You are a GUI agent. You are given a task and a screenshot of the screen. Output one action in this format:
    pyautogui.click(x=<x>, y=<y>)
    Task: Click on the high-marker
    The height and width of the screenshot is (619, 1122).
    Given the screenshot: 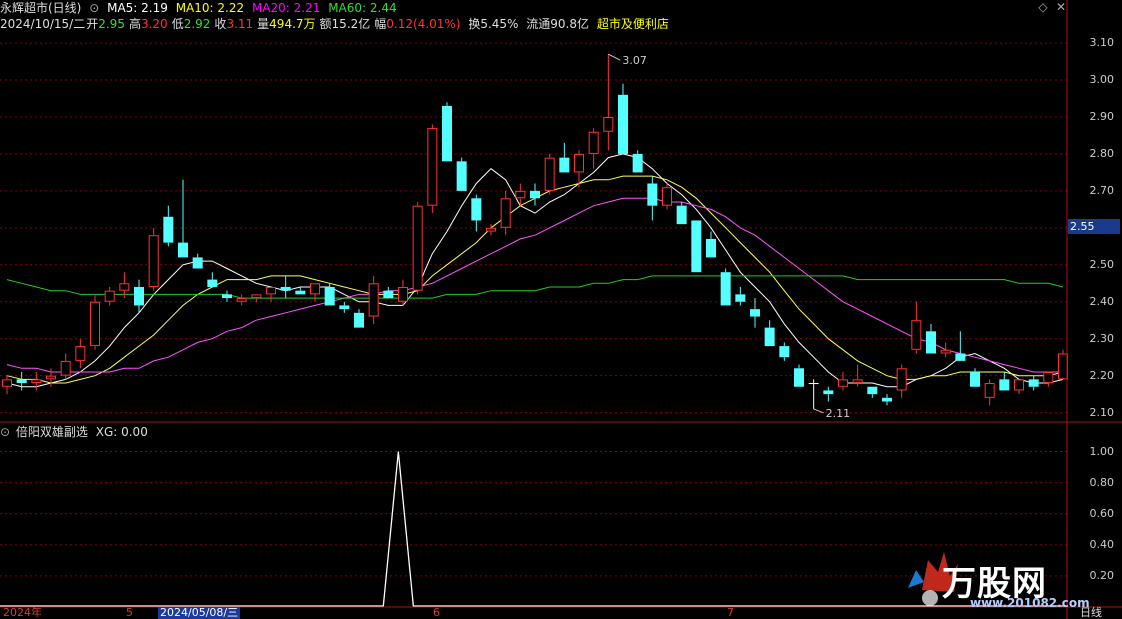 What is the action you would take?
    pyautogui.click(x=614, y=57)
    